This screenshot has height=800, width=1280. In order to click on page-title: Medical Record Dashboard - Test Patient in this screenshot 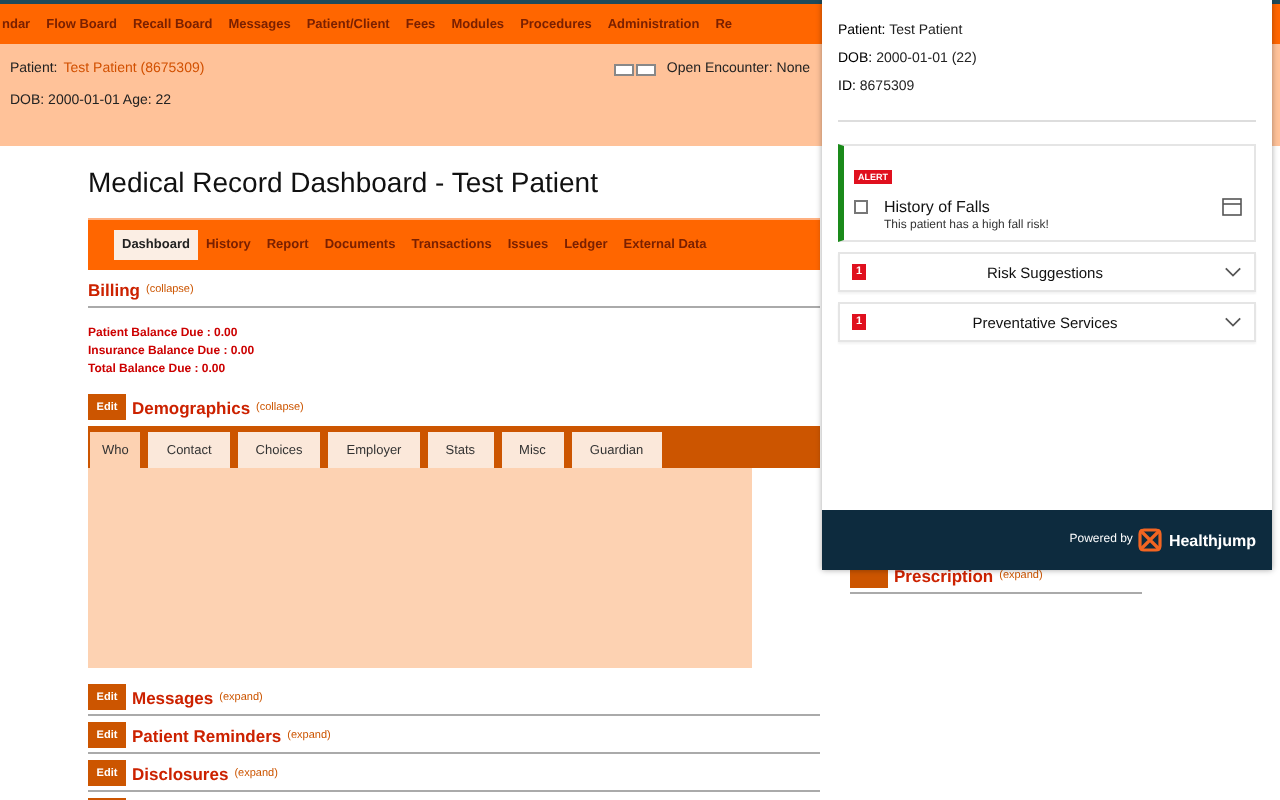, I will do `click(344, 182)`.